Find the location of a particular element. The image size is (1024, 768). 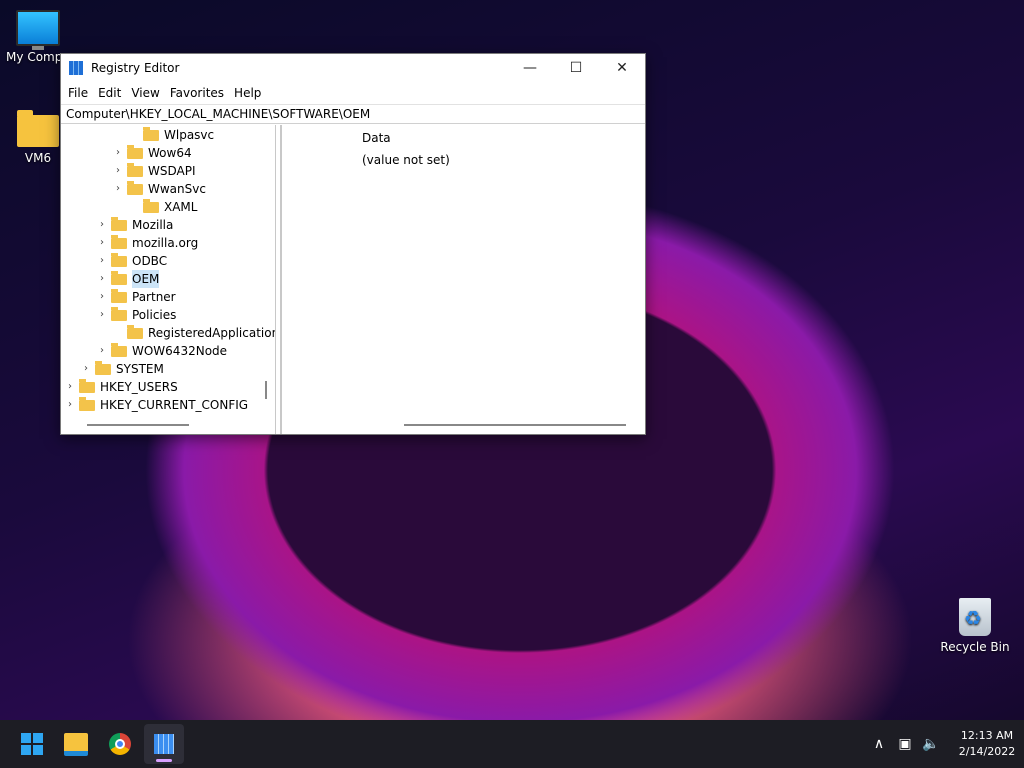

show-hidden-icons-chevron-icon: ∧ is located at coordinates (879, 744).